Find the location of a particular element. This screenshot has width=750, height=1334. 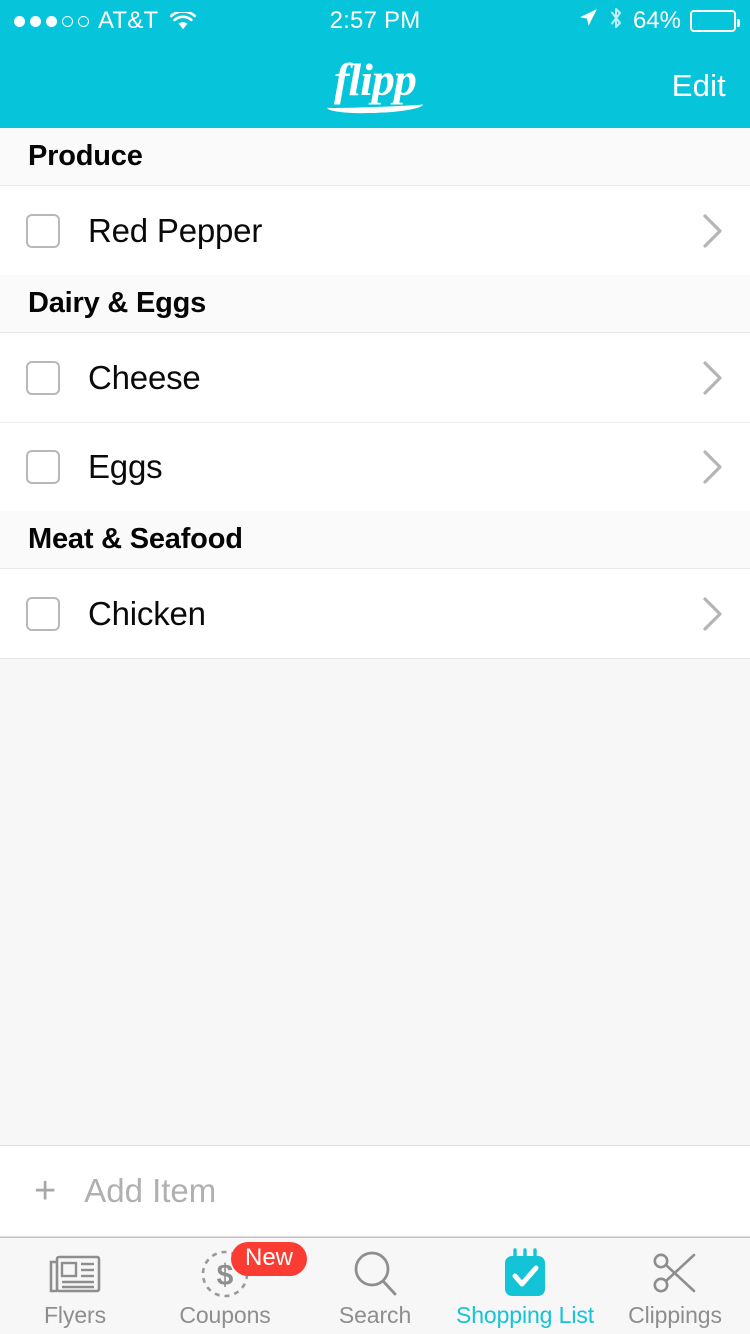

tab-flyers: Flyers is located at coordinates (75, 1286).